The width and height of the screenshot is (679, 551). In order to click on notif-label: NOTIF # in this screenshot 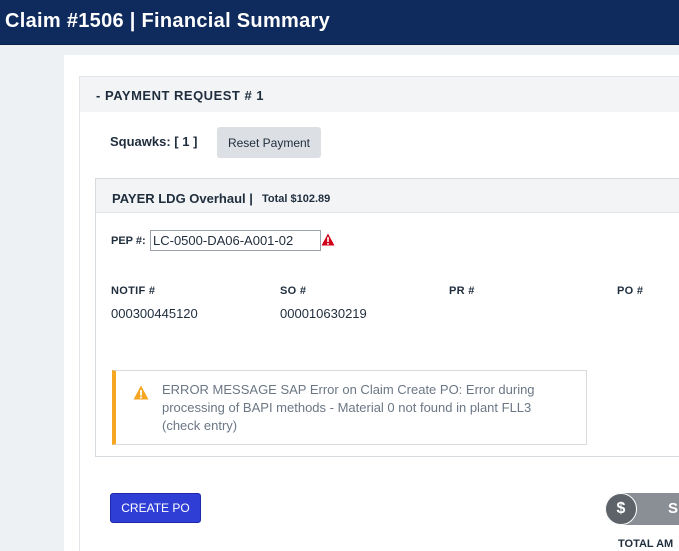, I will do `click(133, 291)`.